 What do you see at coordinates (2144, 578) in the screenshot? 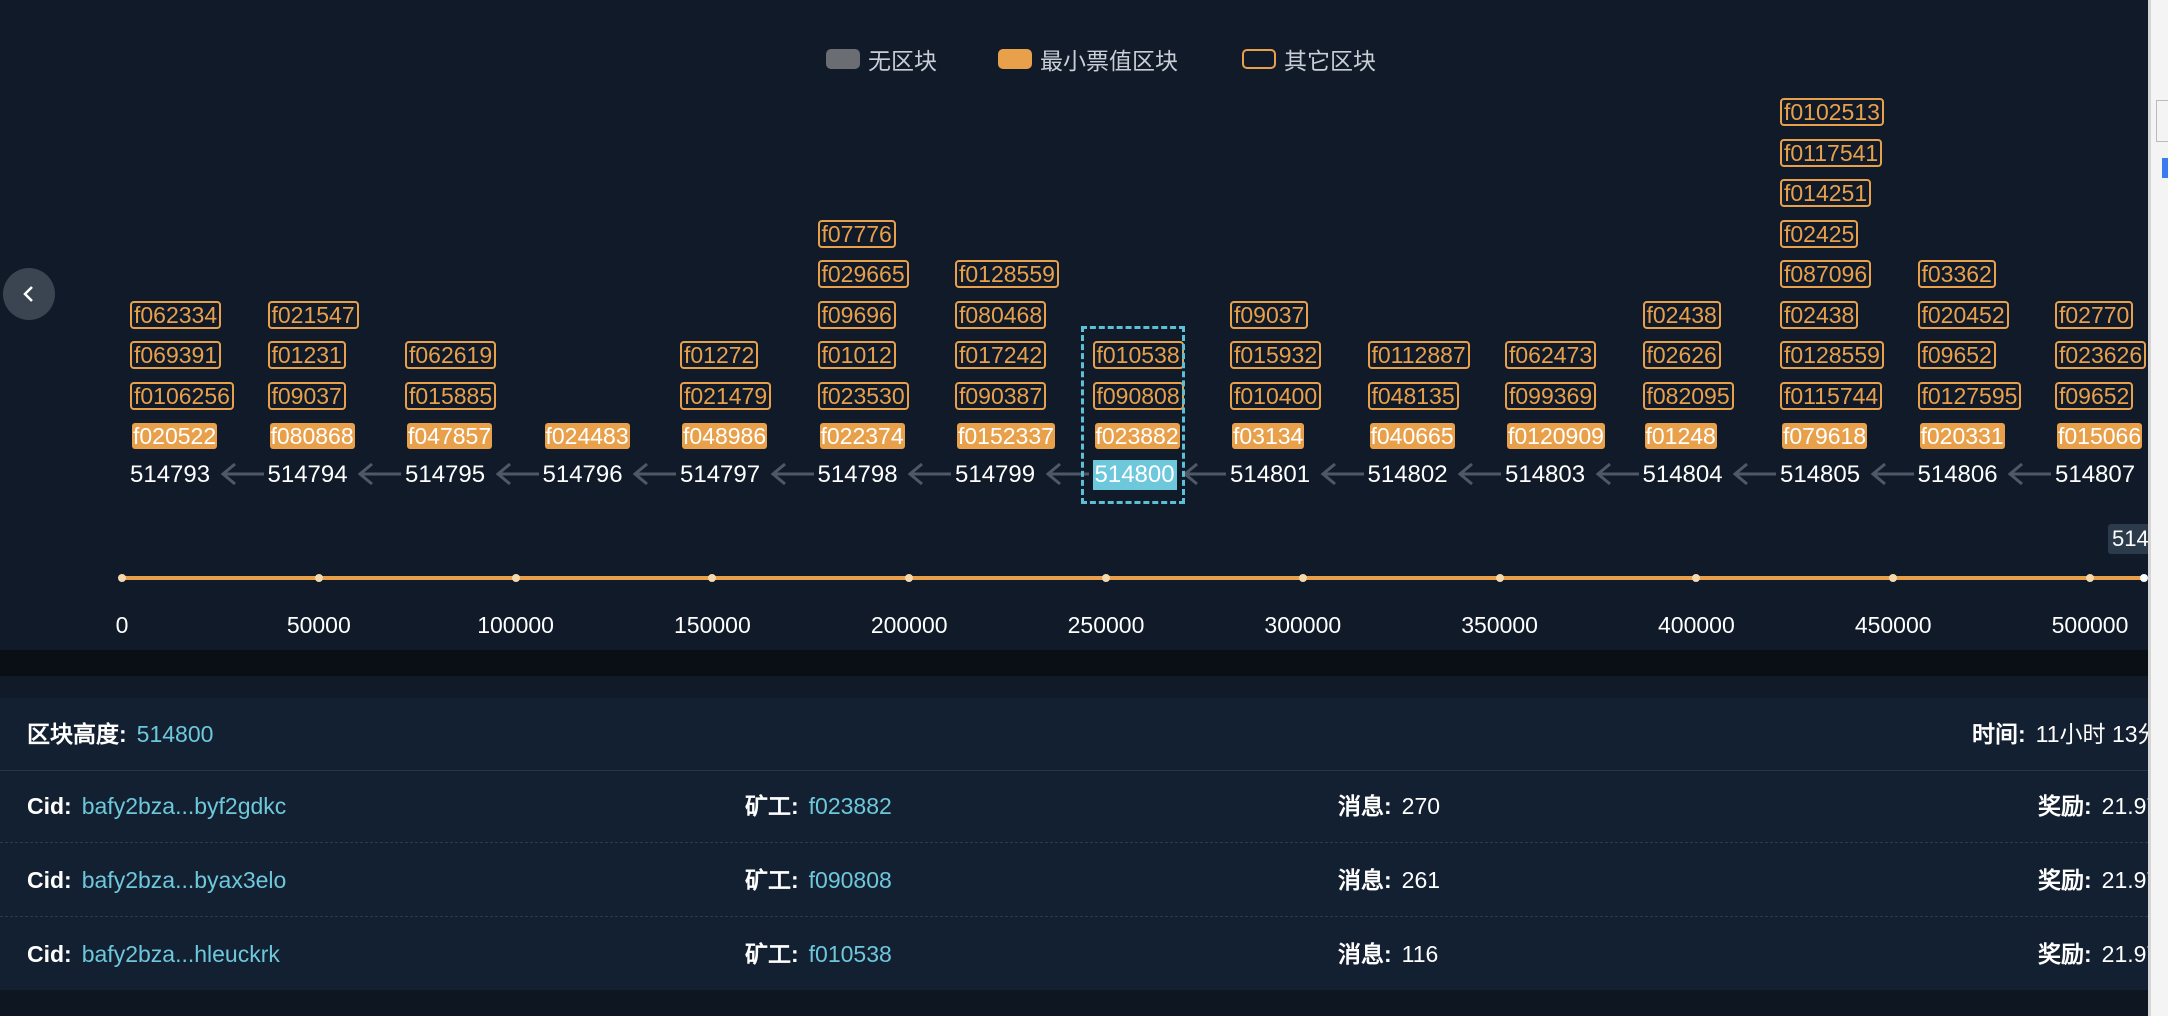
I see `axis-end-handle` at bounding box center [2144, 578].